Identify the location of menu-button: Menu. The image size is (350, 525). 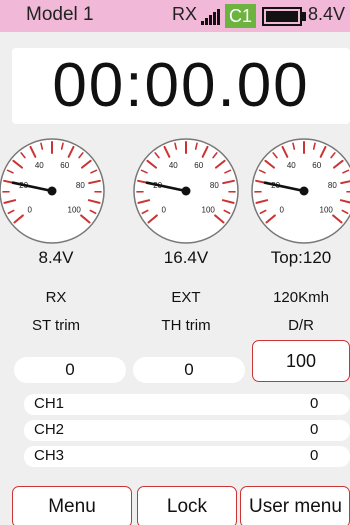
(72, 505).